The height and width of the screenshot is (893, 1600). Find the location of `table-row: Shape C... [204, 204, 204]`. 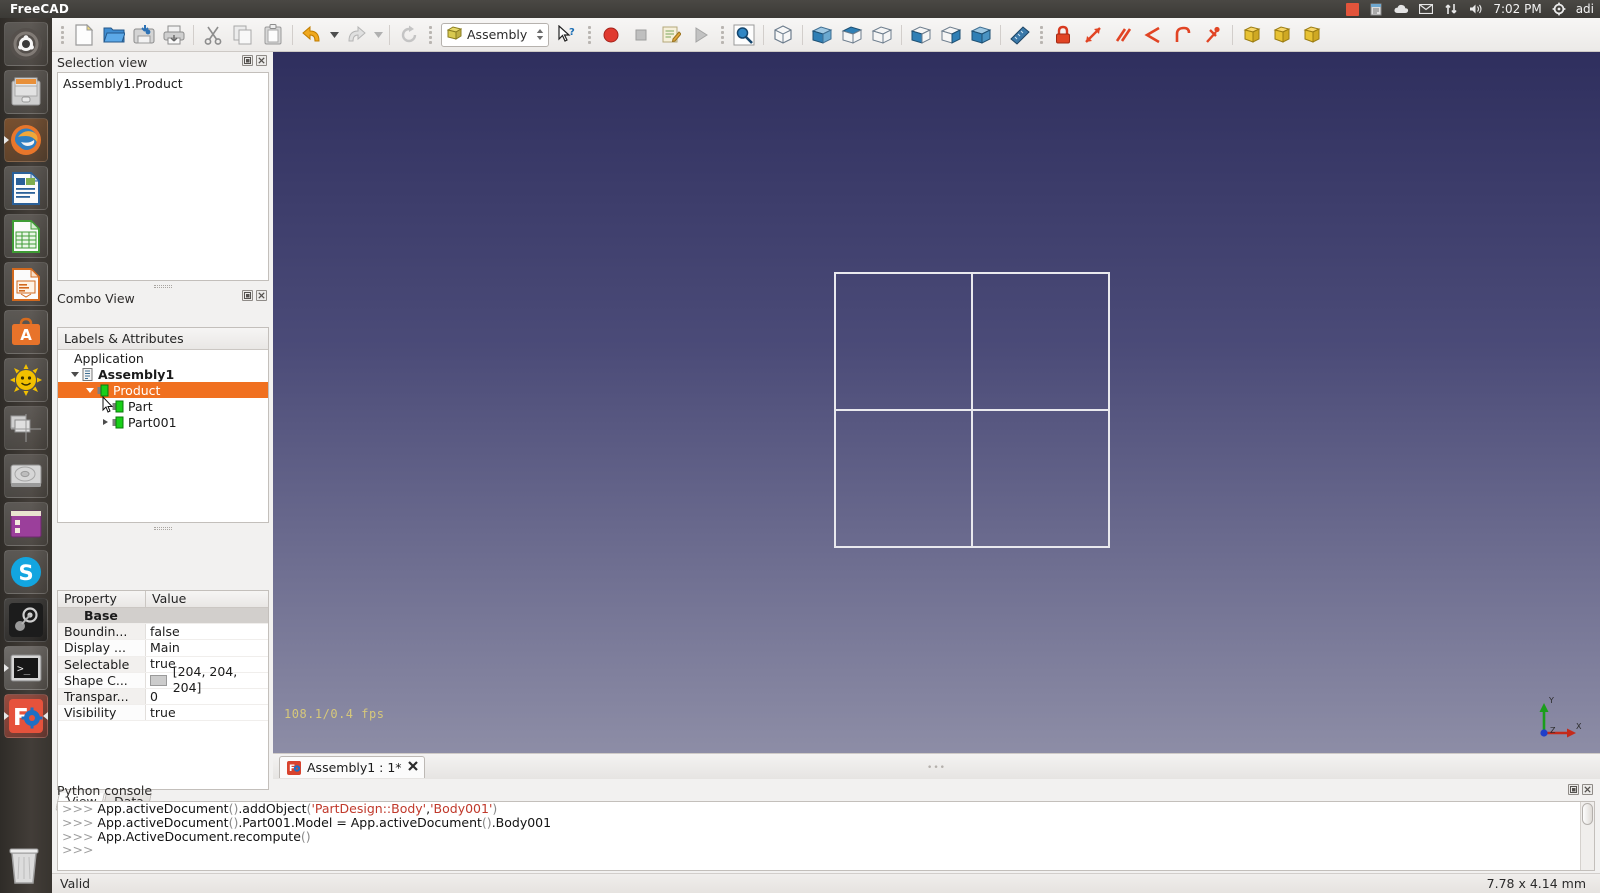

table-row: Shape C... [204, 204, 204] is located at coordinates (163, 679).